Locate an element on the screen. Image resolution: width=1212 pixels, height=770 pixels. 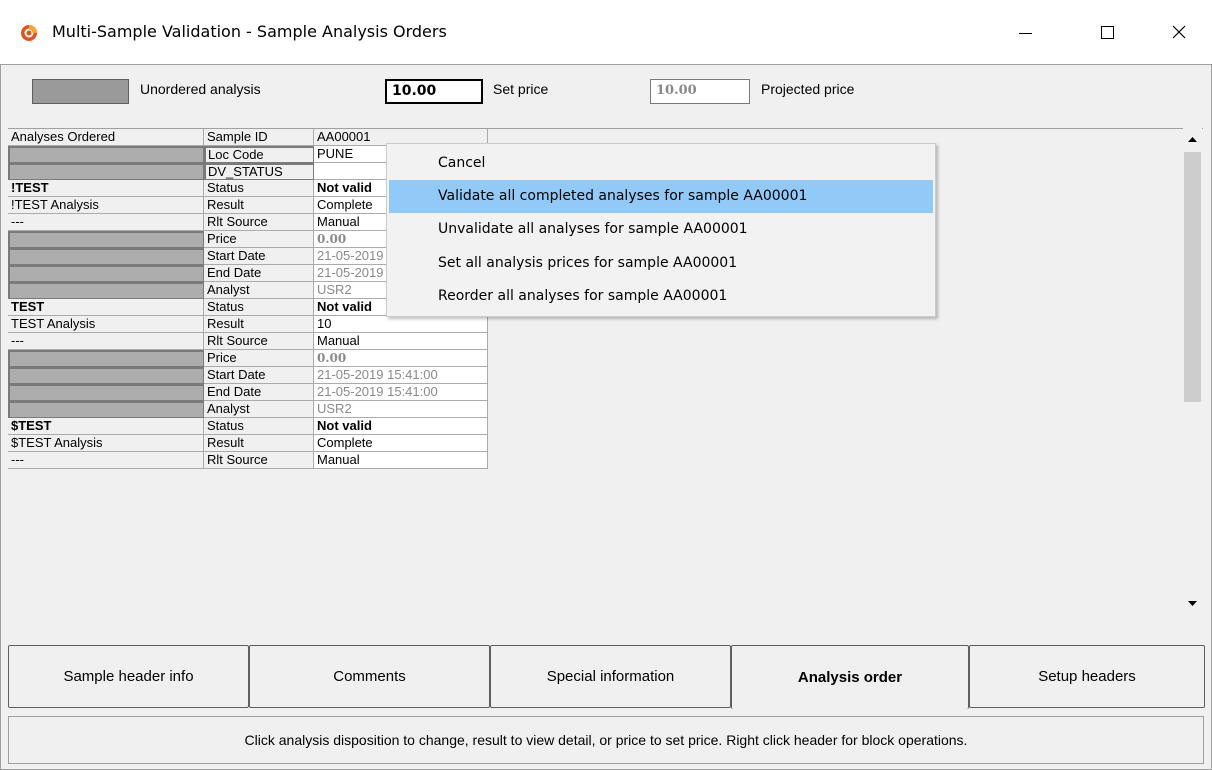
close-icon is located at coordinates (1179, 32).